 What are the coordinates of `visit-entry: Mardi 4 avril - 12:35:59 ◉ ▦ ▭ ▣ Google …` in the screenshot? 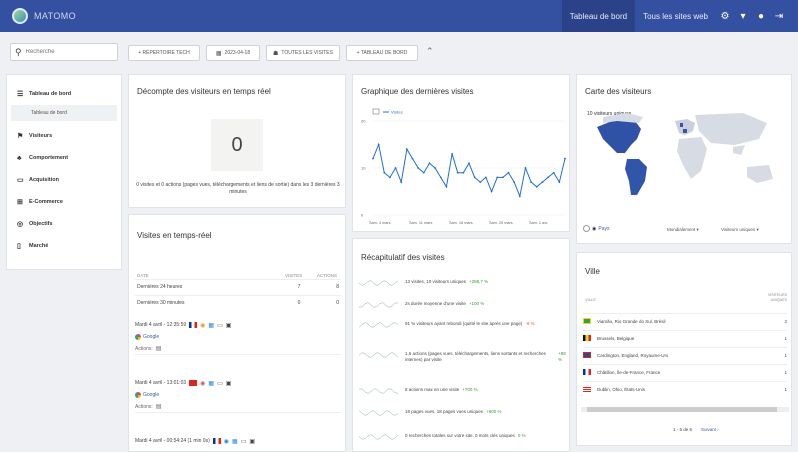 It's located at (238, 337).